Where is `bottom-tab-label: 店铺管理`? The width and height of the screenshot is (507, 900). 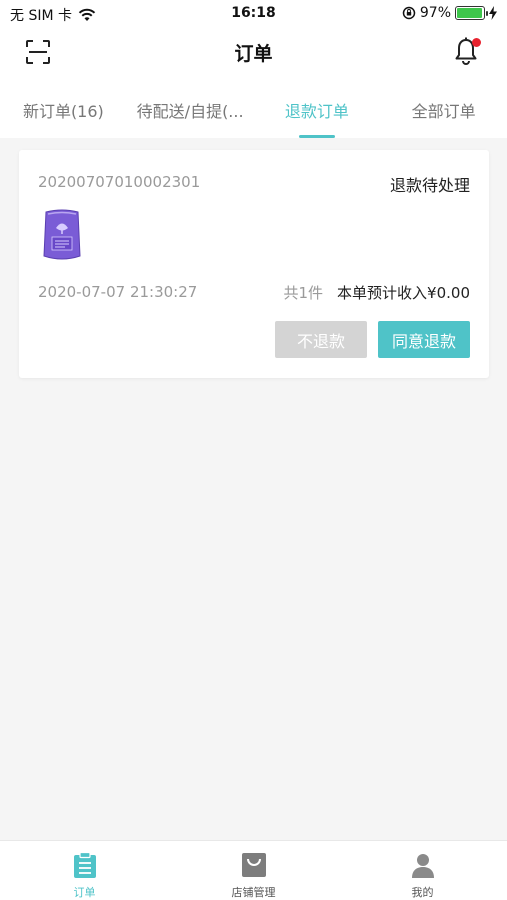
bottom-tab-label: 店铺管理 is located at coordinates (253, 892).